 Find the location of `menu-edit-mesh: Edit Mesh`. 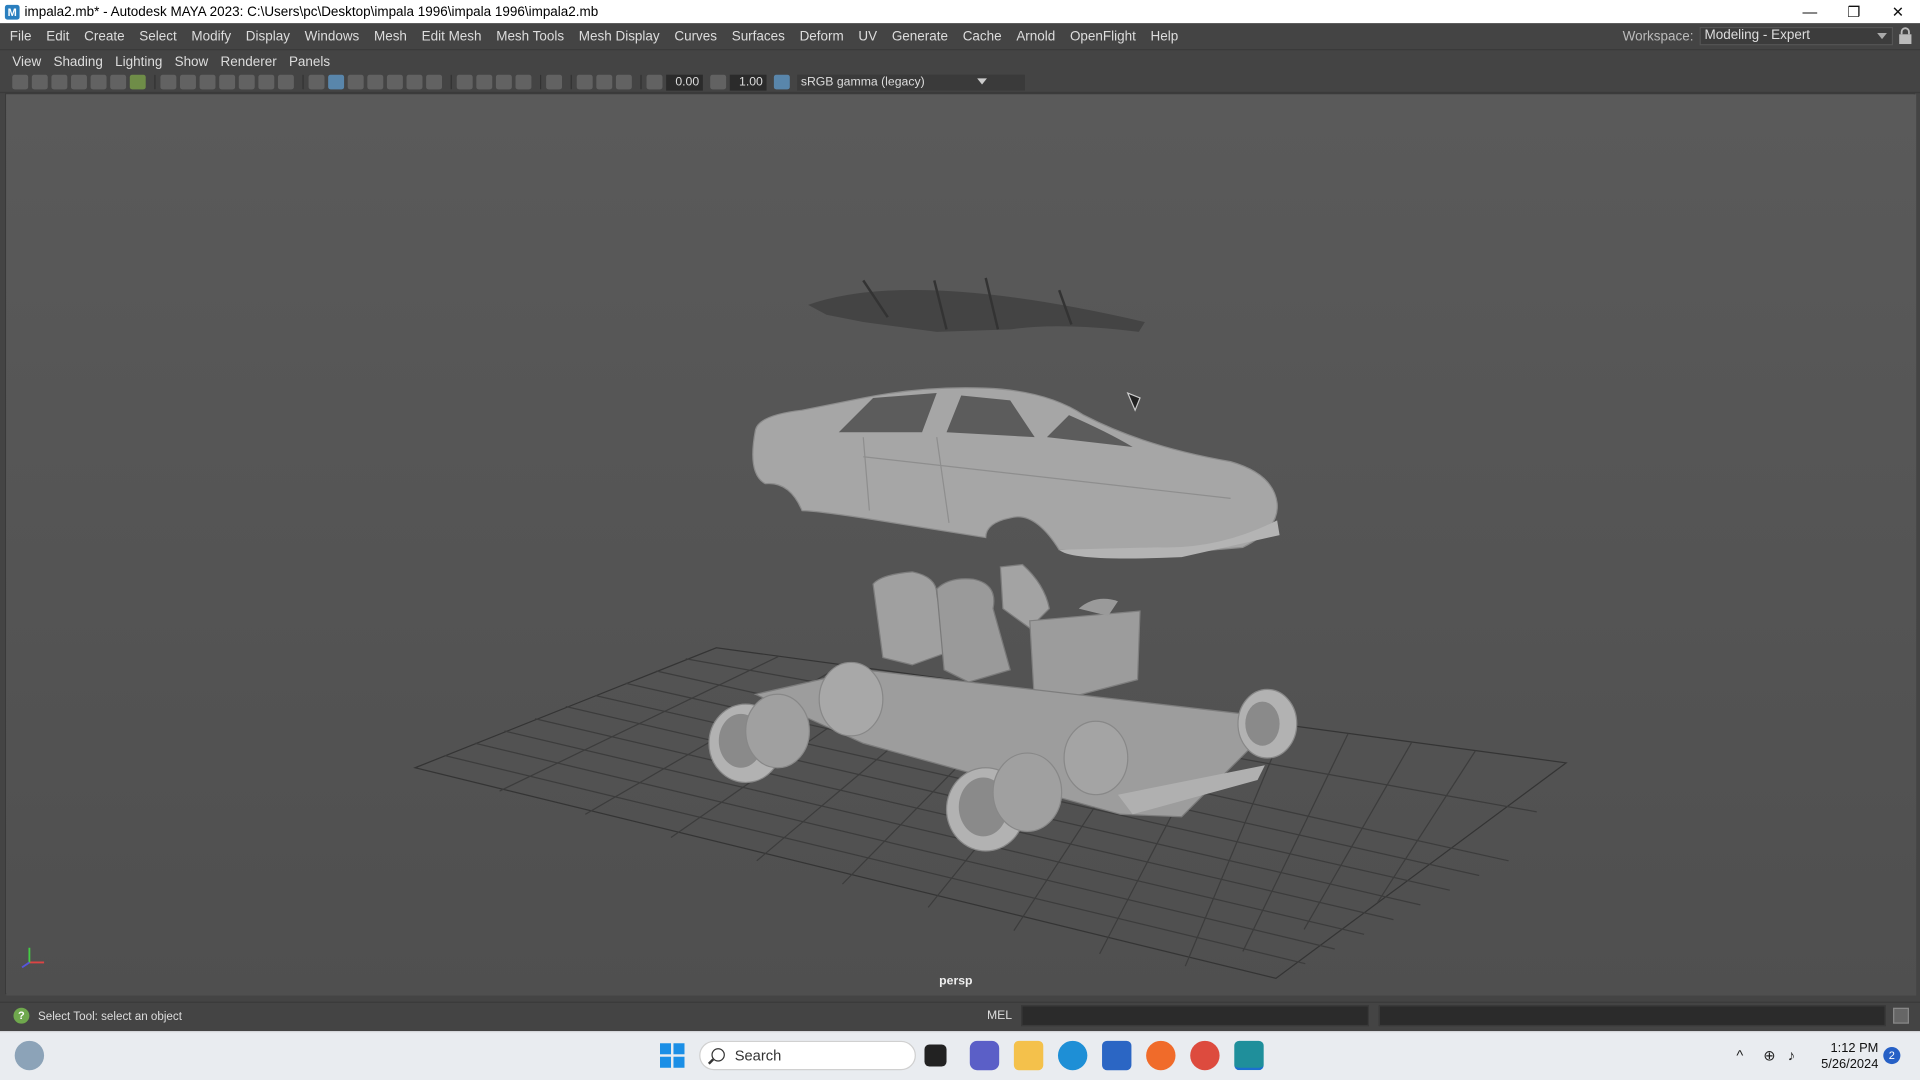

menu-edit-mesh: Edit Mesh is located at coordinates (451, 36).